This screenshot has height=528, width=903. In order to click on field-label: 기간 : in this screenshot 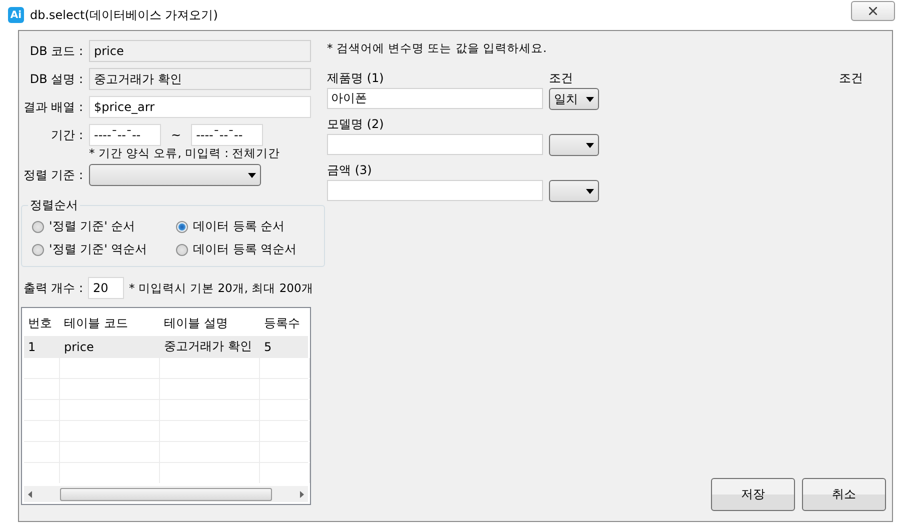, I will do `click(66, 135)`.